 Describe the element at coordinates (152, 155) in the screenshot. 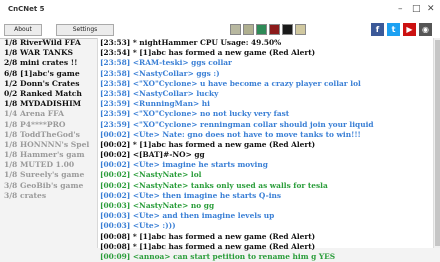

I see `chat-message: [00:02] <[BAT]#-NO> gg` at that location.